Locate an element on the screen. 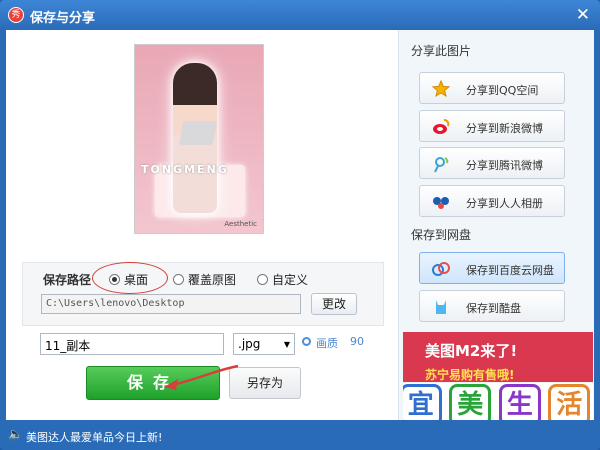 The image size is (600, 450). quality-value: 90 is located at coordinates (357, 341).